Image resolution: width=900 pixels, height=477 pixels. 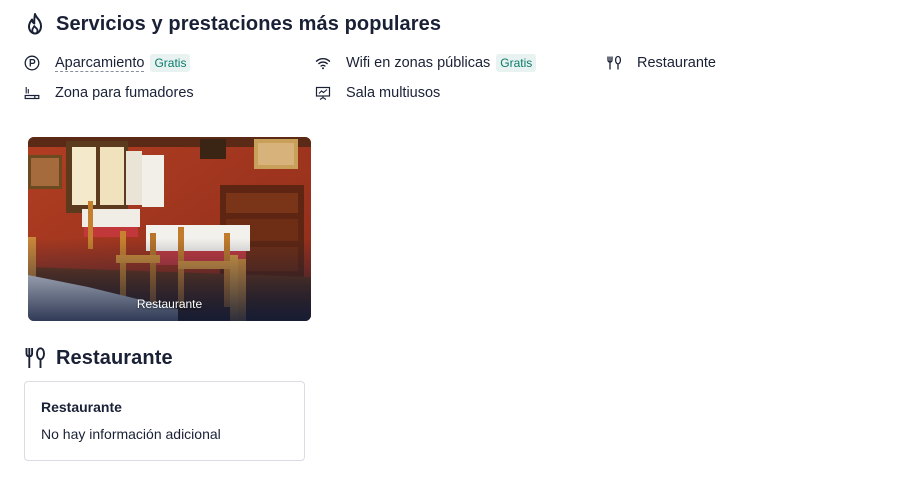 I want to click on amenity-smoking-area: Zona para fumadores, so click(x=109, y=93).